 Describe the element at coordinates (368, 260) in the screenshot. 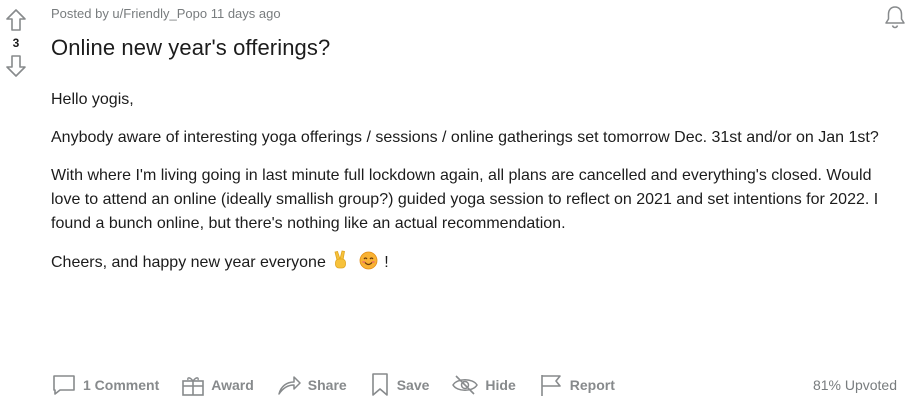

I see `smiling-face-icon` at that location.